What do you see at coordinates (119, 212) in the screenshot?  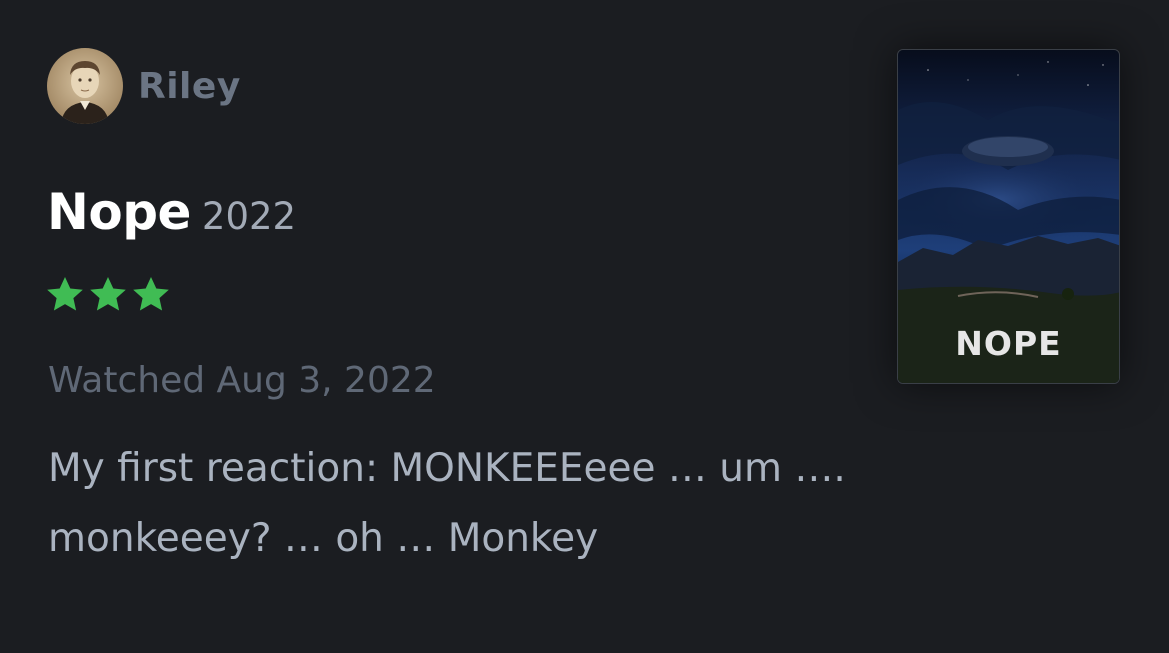 I see `film-title: Nope` at bounding box center [119, 212].